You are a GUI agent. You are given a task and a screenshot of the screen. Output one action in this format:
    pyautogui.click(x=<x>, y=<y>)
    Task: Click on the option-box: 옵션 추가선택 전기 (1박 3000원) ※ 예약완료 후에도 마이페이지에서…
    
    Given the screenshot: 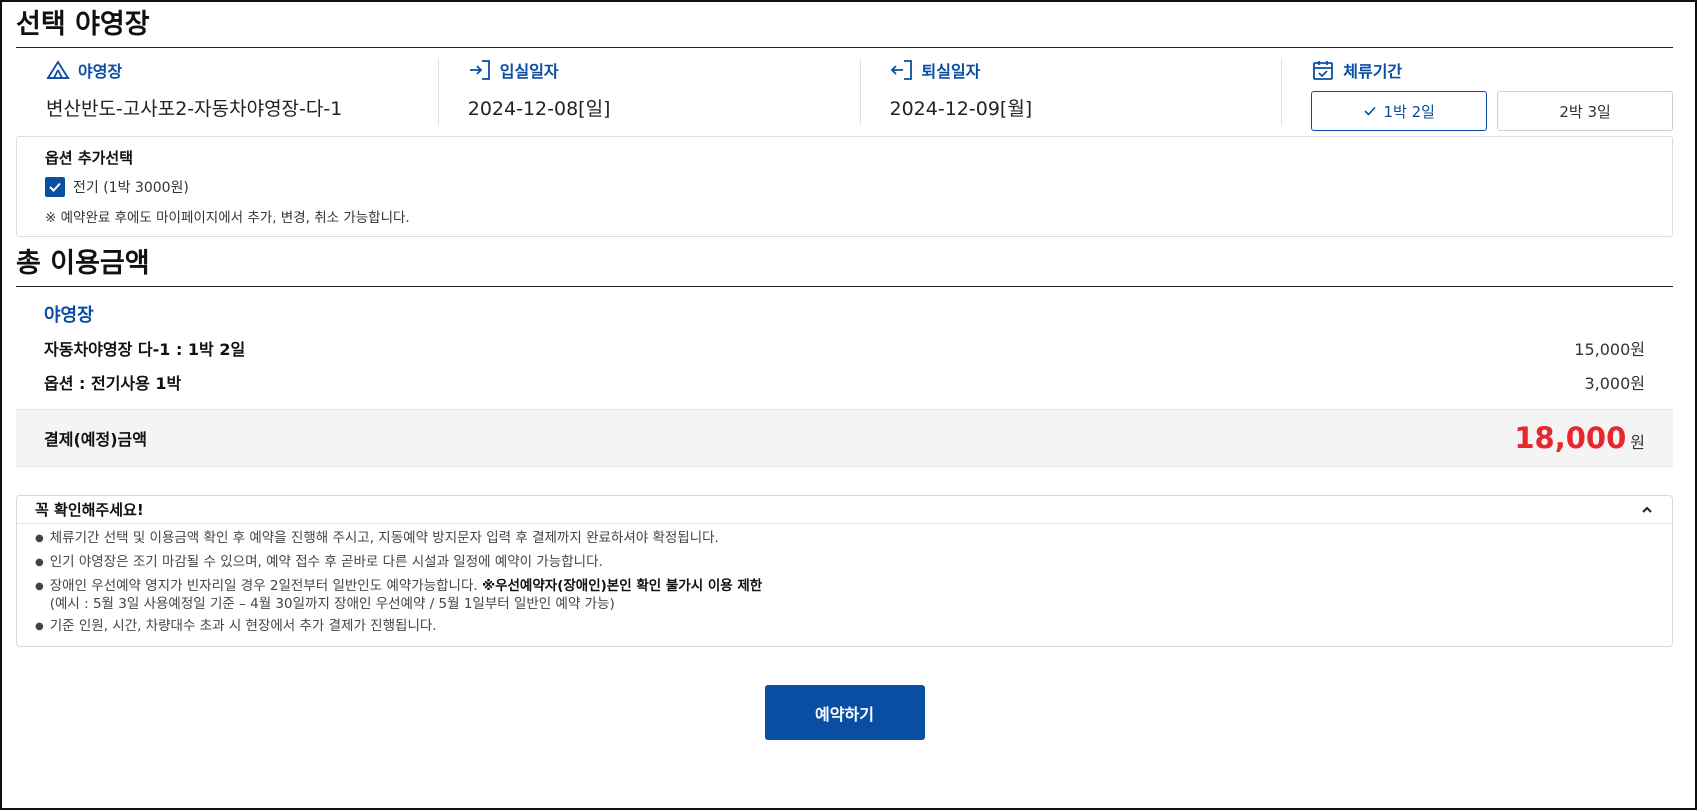 What is the action you would take?
    pyautogui.click(x=844, y=186)
    